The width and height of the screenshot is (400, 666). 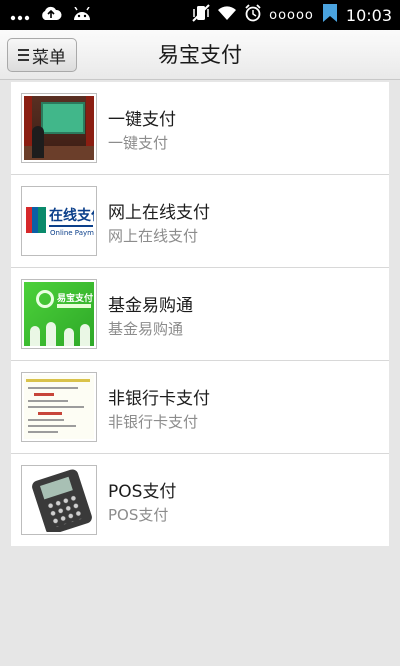 What do you see at coordinates (146, 329) in the screenshot?
I see `list-item-subtitle: 基金易购通` at bounding box center [146, 329].